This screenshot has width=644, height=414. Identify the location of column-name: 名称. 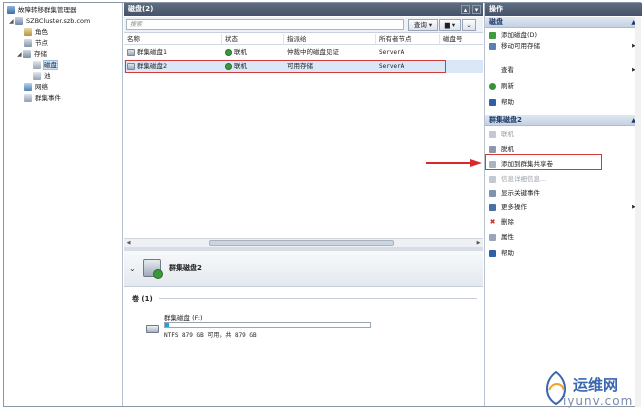
(173, 39).